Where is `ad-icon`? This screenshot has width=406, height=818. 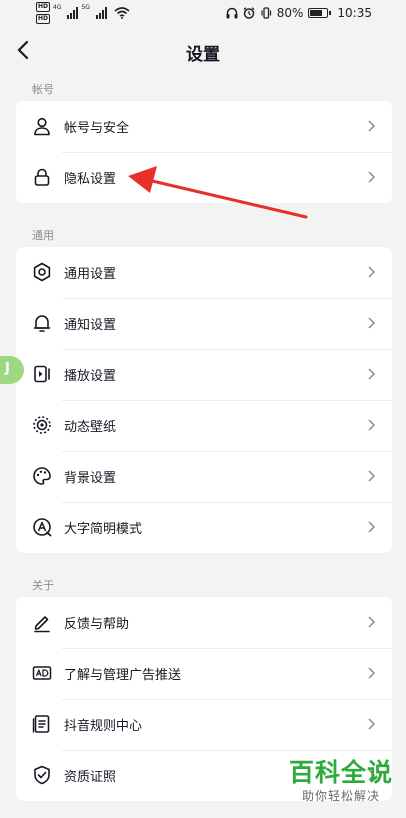
ad-icon is located at coordinates (42, 673).